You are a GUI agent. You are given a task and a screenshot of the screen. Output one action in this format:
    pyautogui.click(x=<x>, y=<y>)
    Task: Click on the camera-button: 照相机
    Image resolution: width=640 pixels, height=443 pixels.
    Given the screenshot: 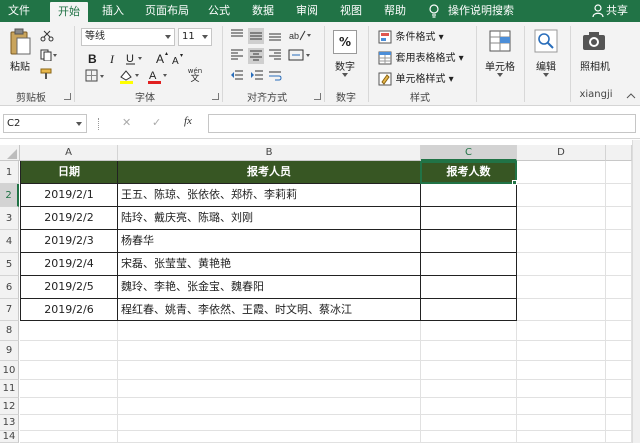 What is the action you would take?
    pyautogui.click(x=595, y=65)
    